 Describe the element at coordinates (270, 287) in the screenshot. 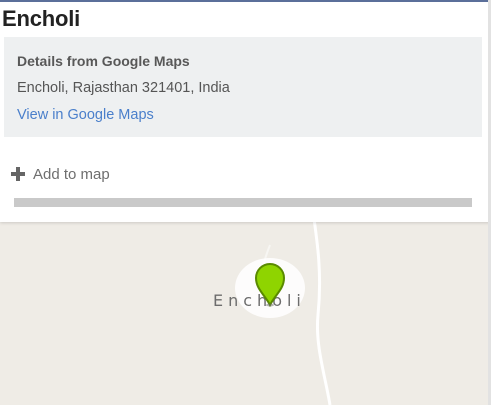

I see `map-pin-icon` at that location.